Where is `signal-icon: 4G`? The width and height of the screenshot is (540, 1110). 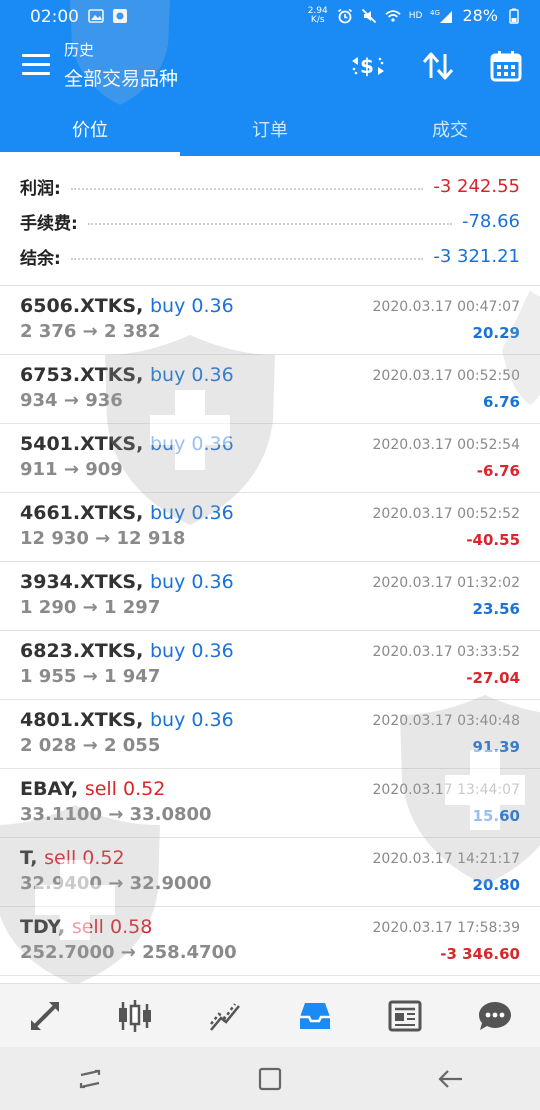
signal-icon: 4G is located at coordinates (442, 16).